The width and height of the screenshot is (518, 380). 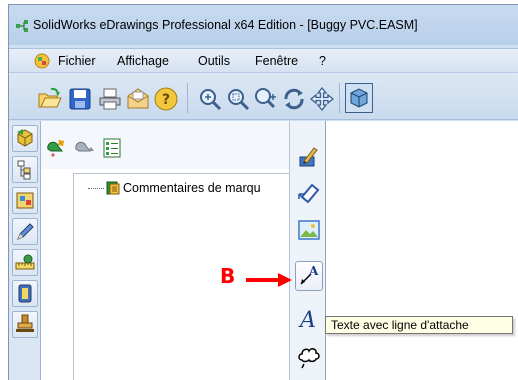 What do you see at coordinates (25, 200) in the screenshot?
I see `configurations-icon` at bounding box center [25, 200].